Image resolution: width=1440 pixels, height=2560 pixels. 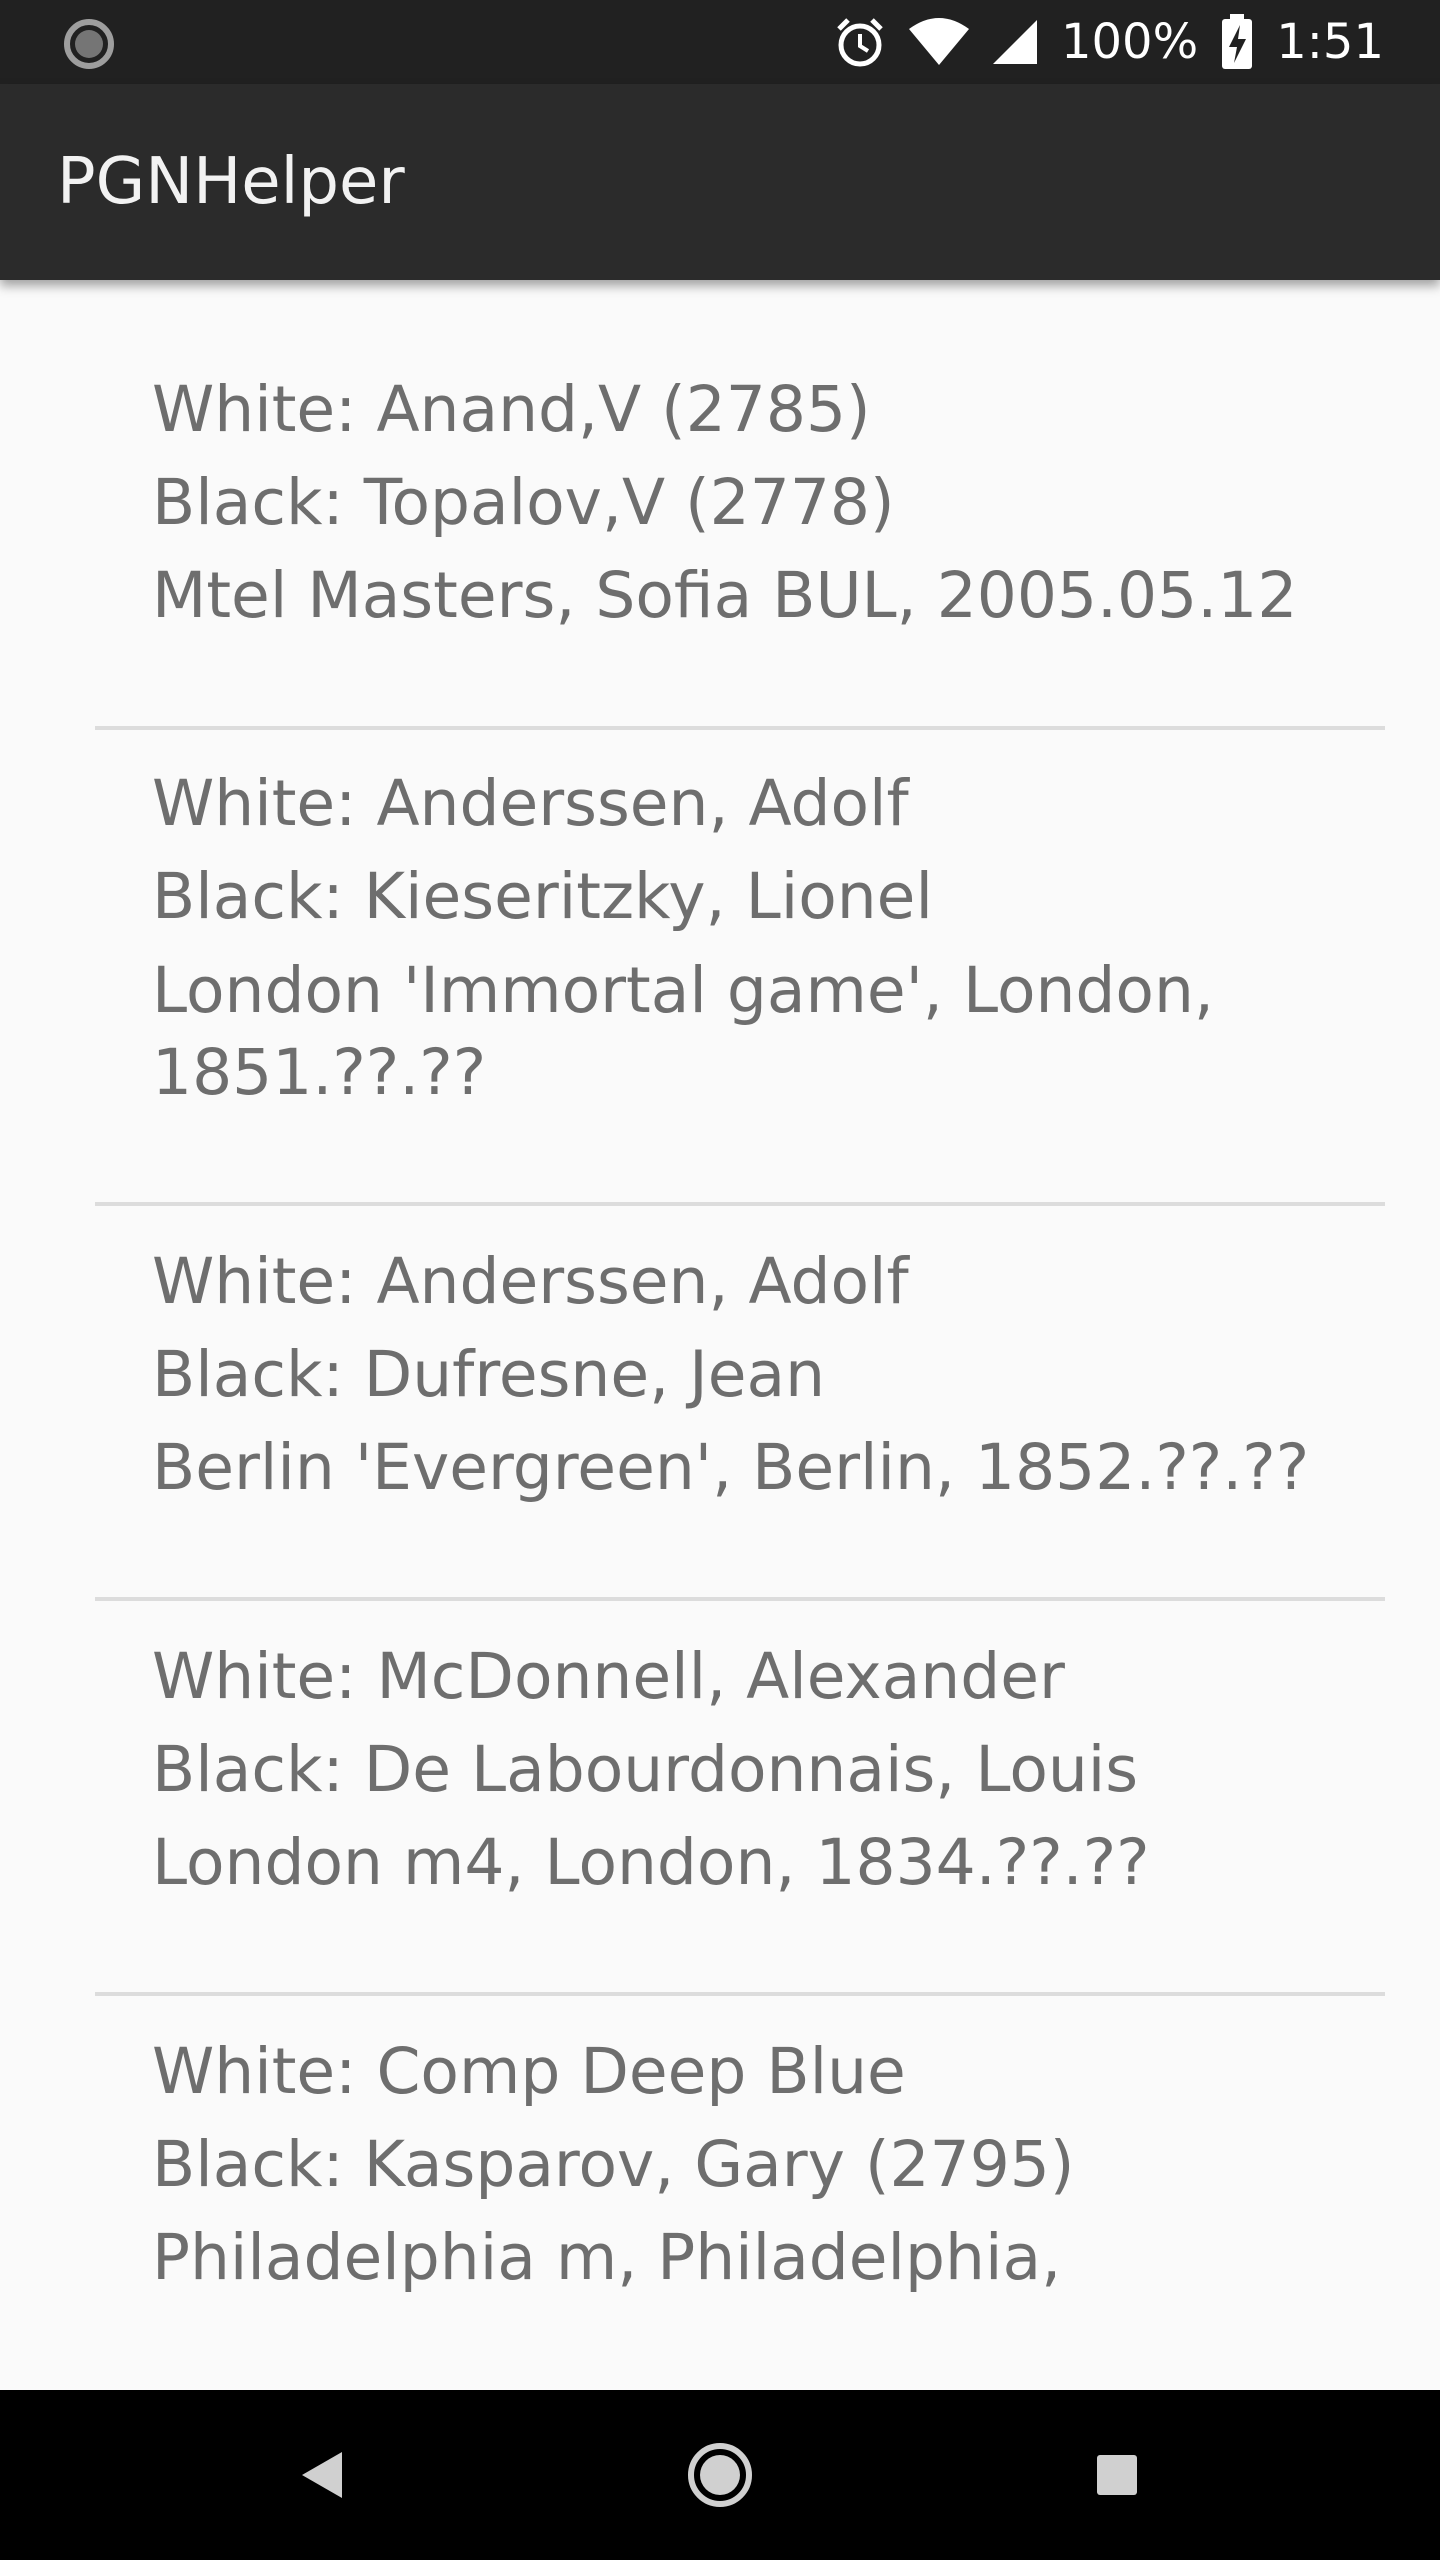 I want to click on black-player-text: Black: Topalov,V (2778), so click(x=523, y=502).